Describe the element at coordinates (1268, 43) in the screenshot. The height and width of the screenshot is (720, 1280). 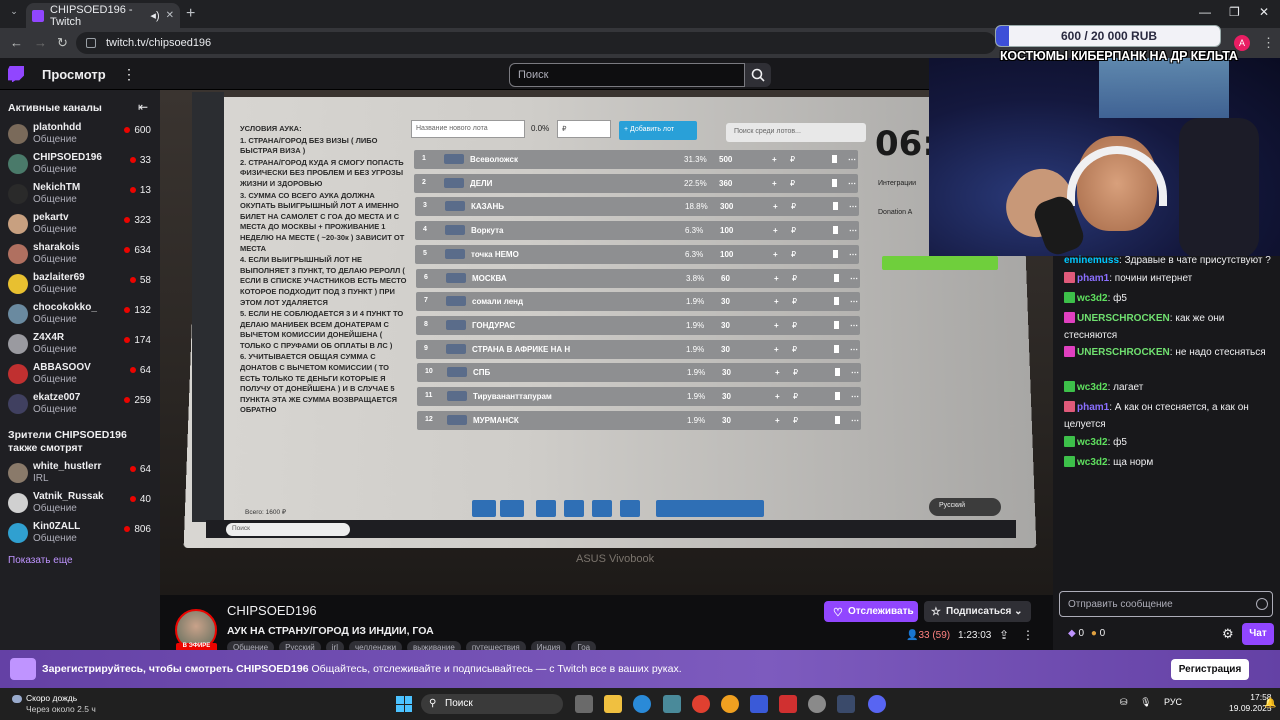
I see `browser-menu-icon: ⋮` at that location.